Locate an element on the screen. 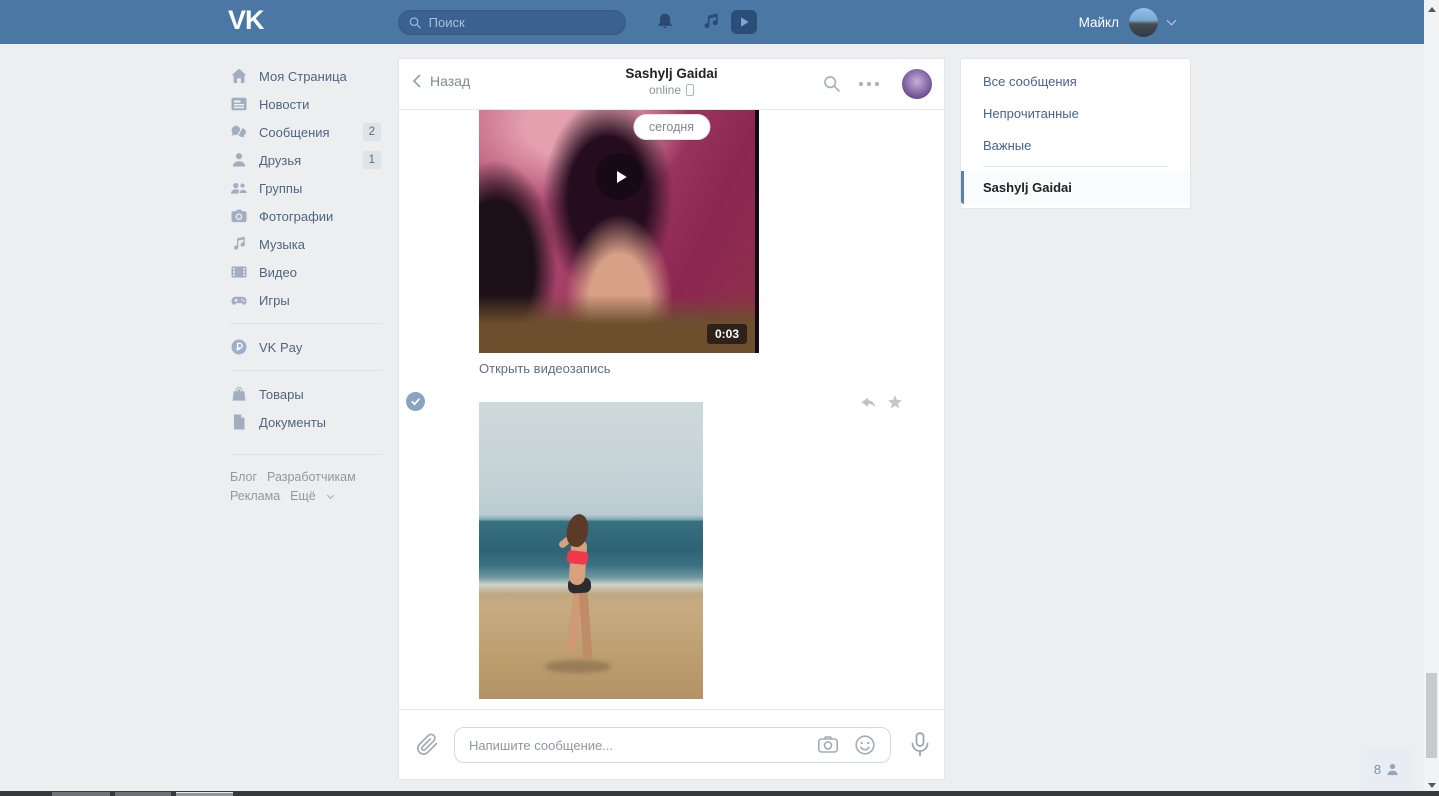 The height and width of the screenshot is (796, 1439). sidebar-item-my-page: Моя Страница is located at coordinates (308, 76).